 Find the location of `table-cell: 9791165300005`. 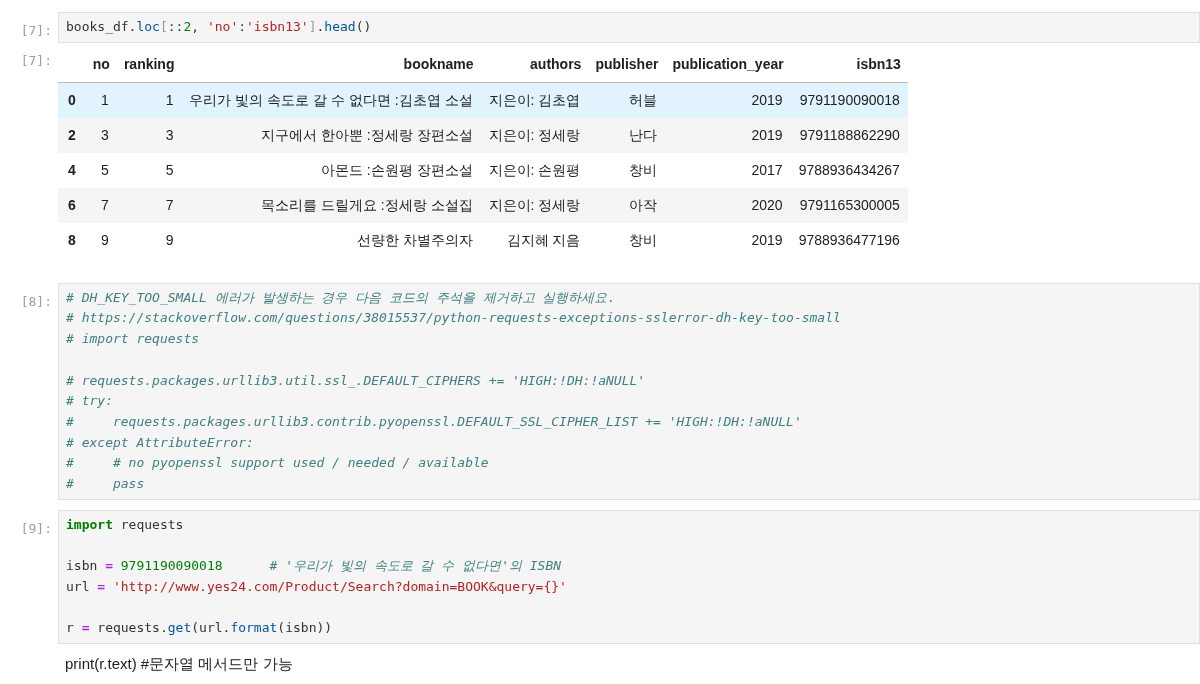

table-cell: 9791165300005 is located at coordinates (849, 205).